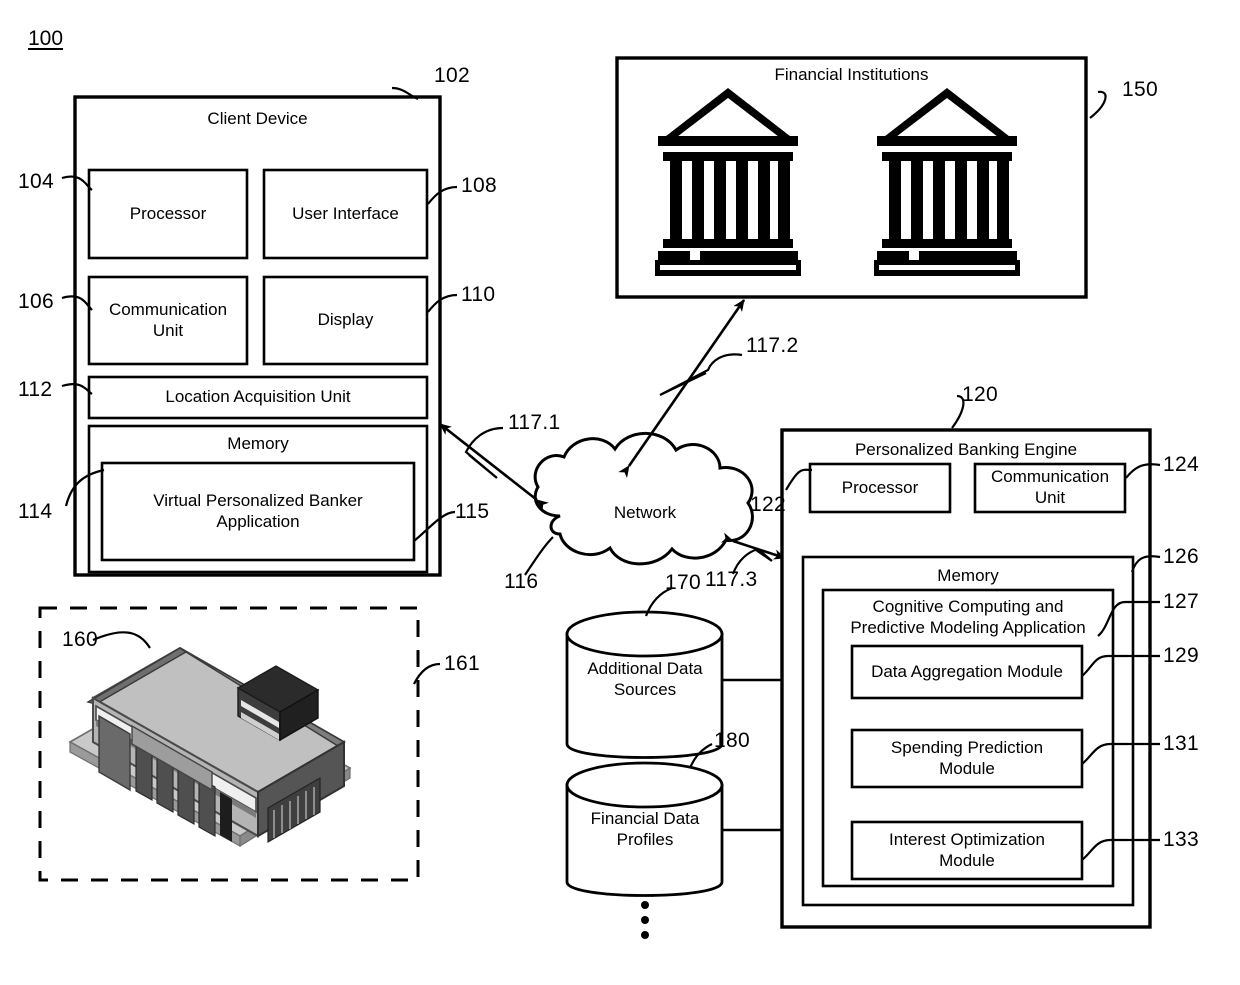  I want to click on processor-label: Processor, so click(168, 213).